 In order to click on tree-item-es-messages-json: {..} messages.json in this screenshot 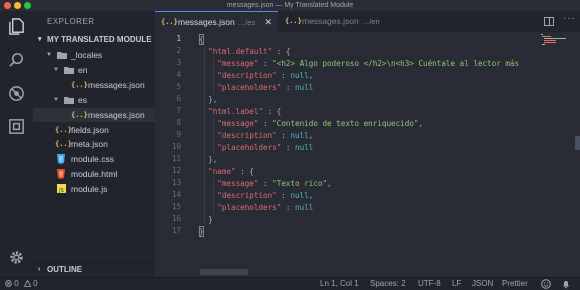, I will do `click(94, 115)`.